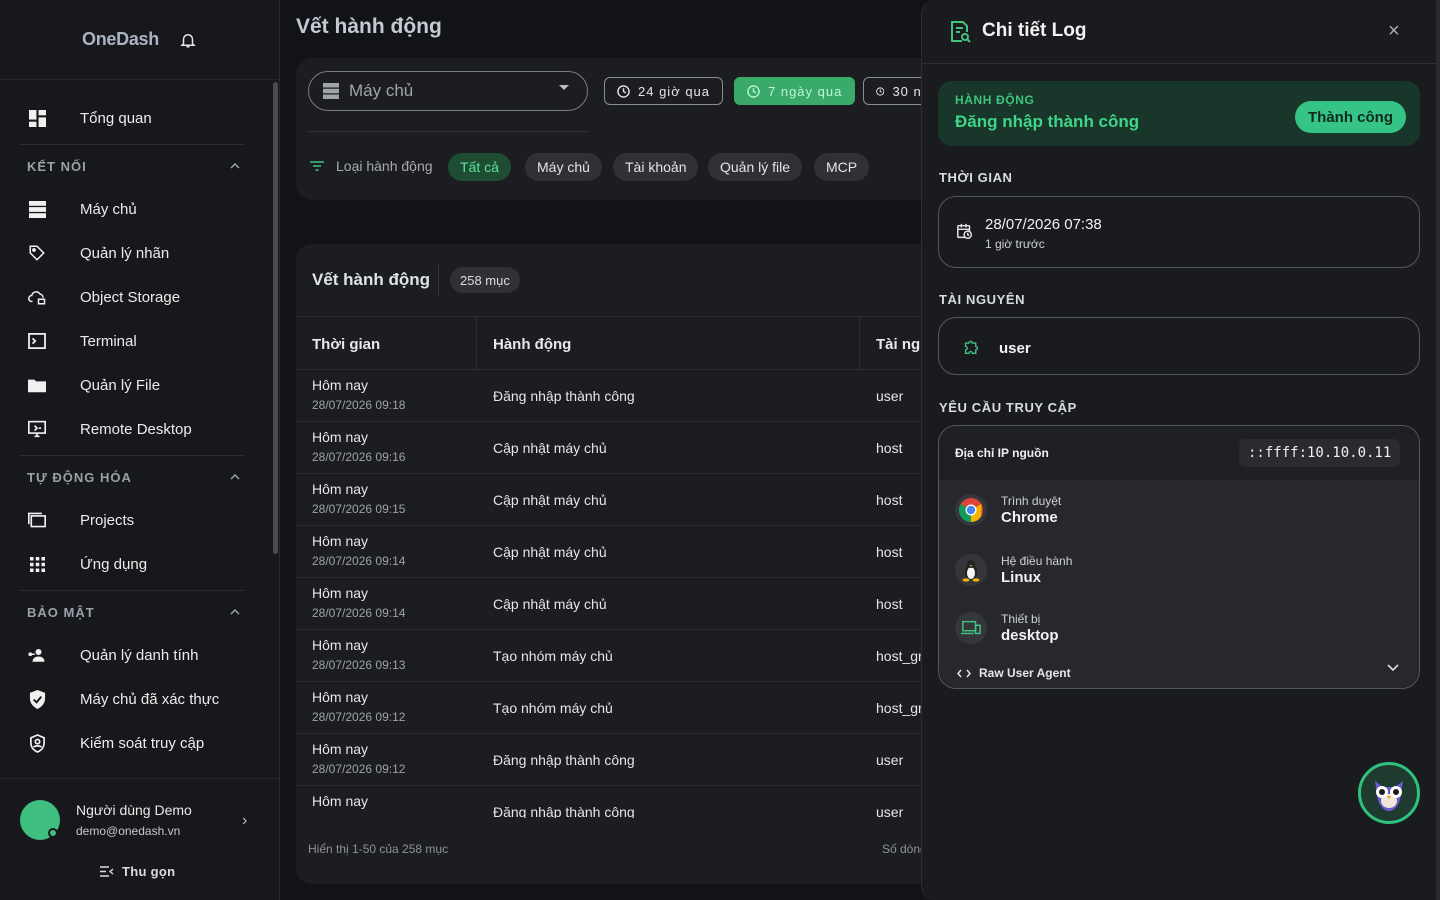 This screenshot has width=1440, height=900. I want to click on time-box: 28/07/2026 07:38 1 giờ trước, so click(1179, 232).